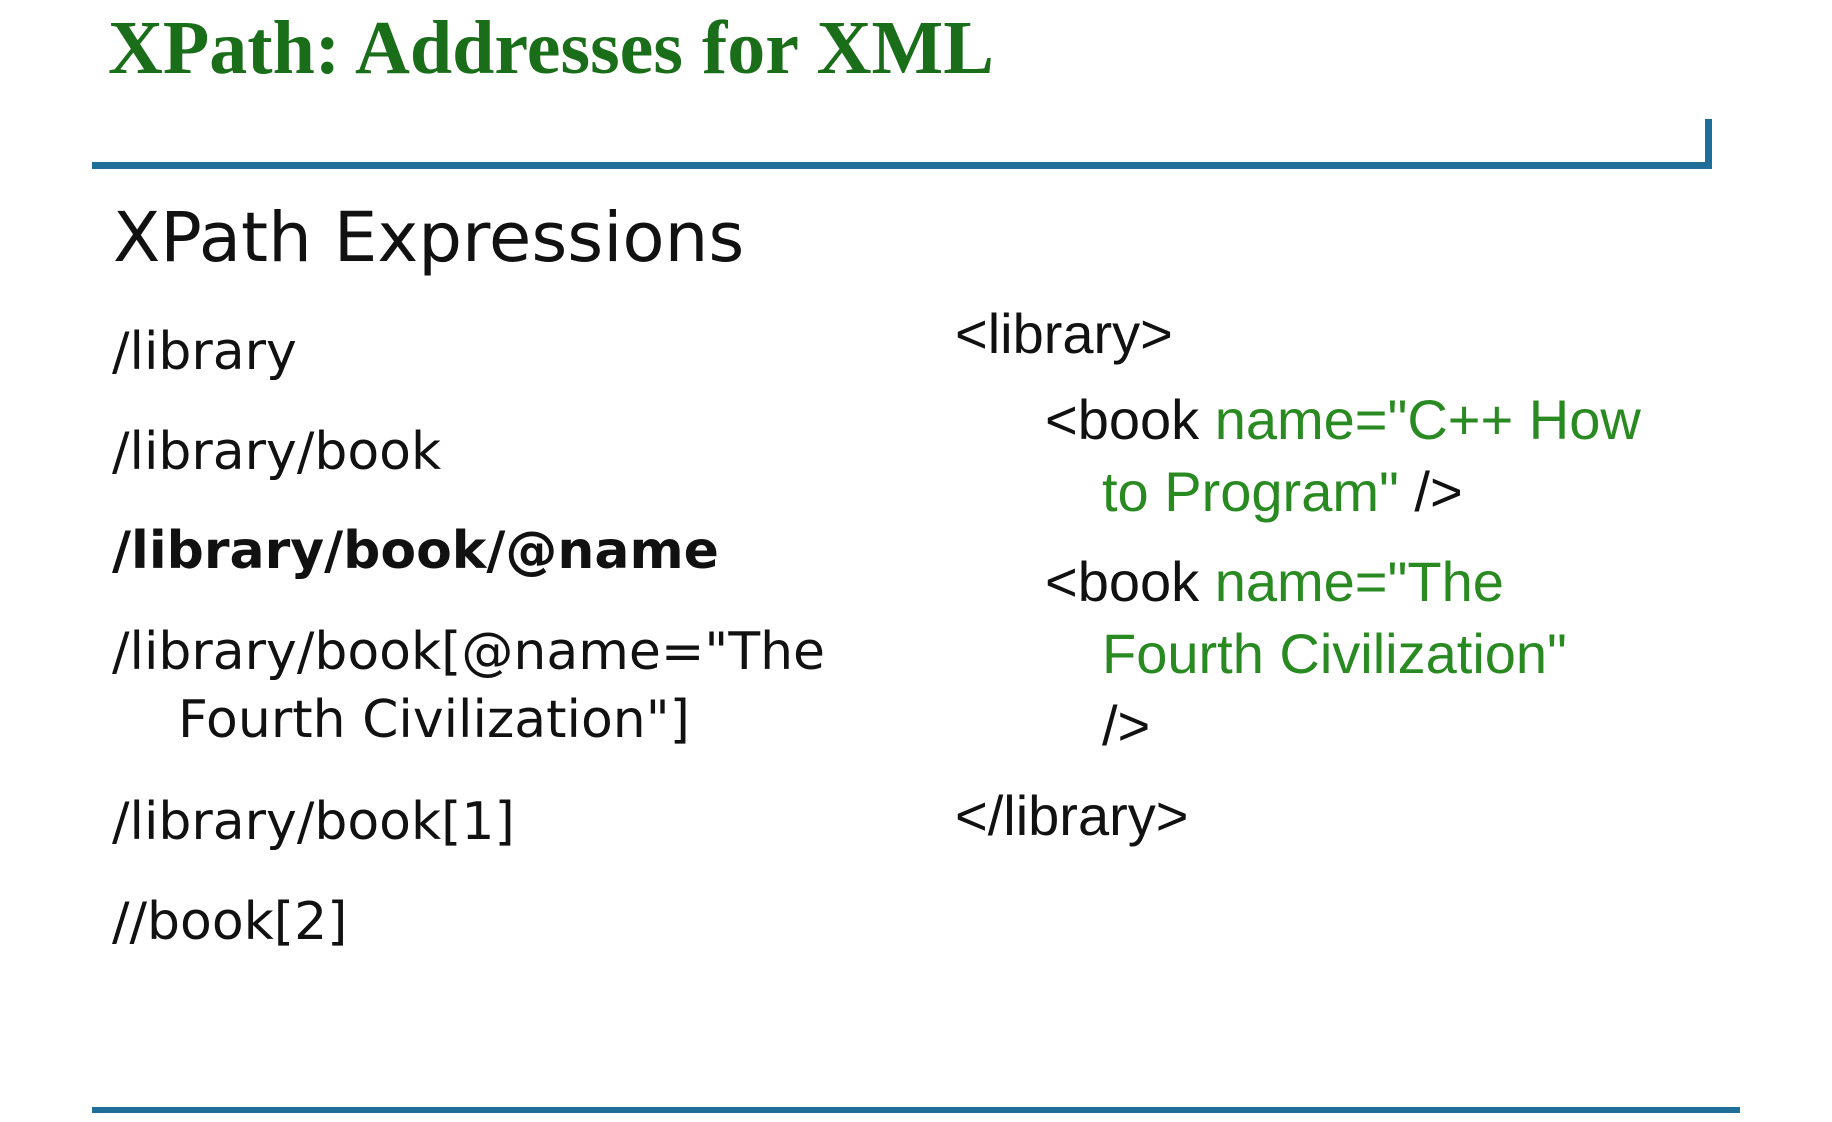 The image size is (1832, 1122). I want to click on xml-book-1-line-2: to Program" />, so click(1282, 492).